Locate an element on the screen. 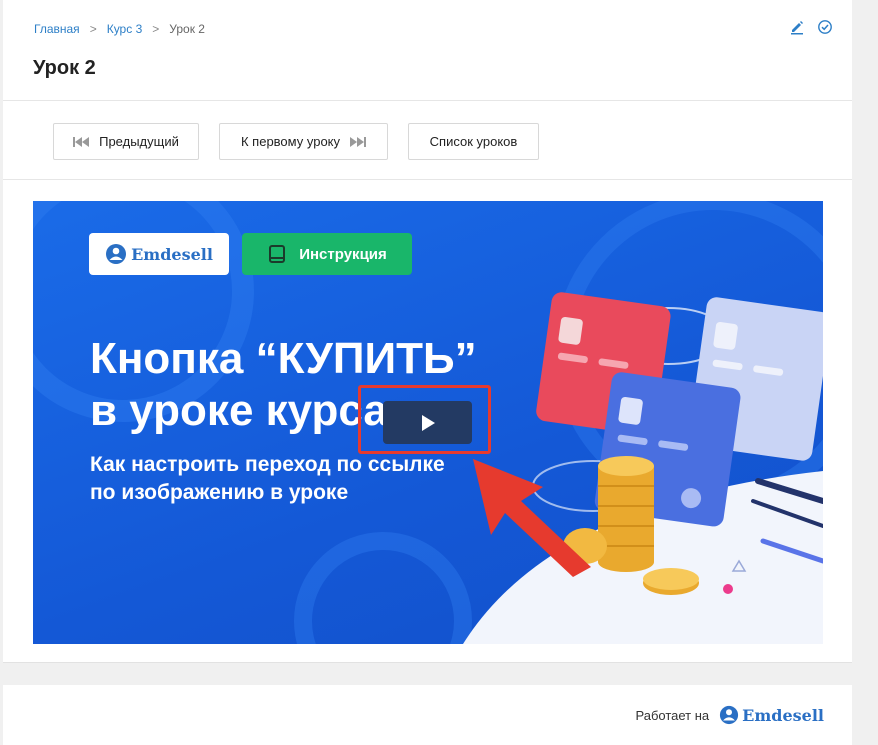 Image resolution: width=878 pixels, height=745 pixels. emdesell-logo-badge: Emdesell is located at coordinates (159, 254).